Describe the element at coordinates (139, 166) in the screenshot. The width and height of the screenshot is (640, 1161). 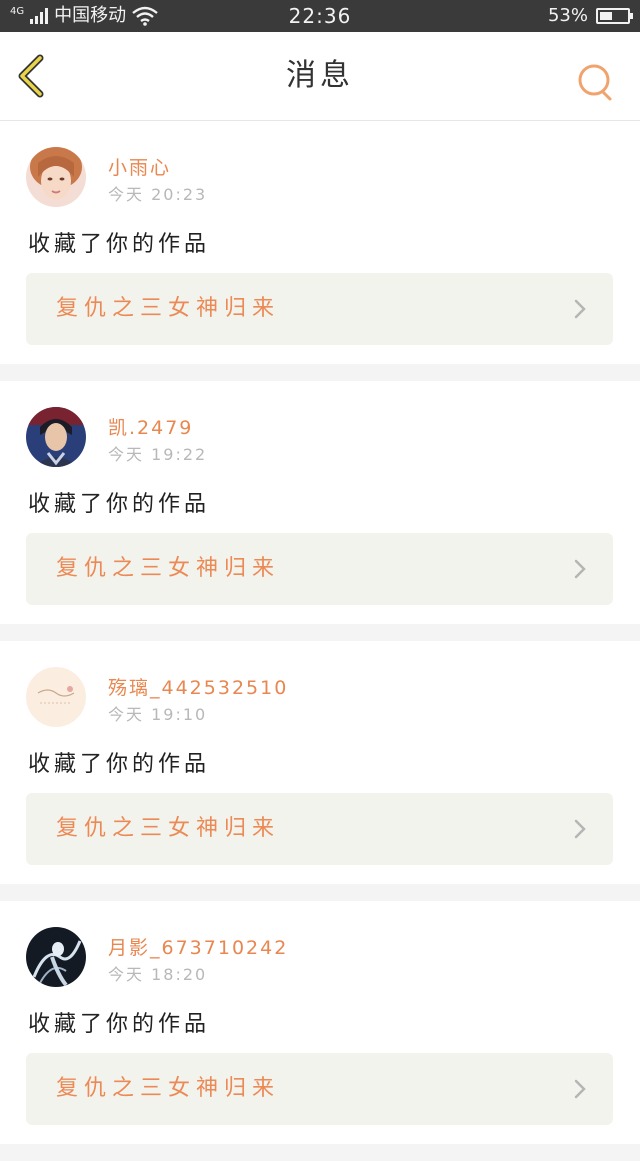
I see `username: 小雨心` at that location.